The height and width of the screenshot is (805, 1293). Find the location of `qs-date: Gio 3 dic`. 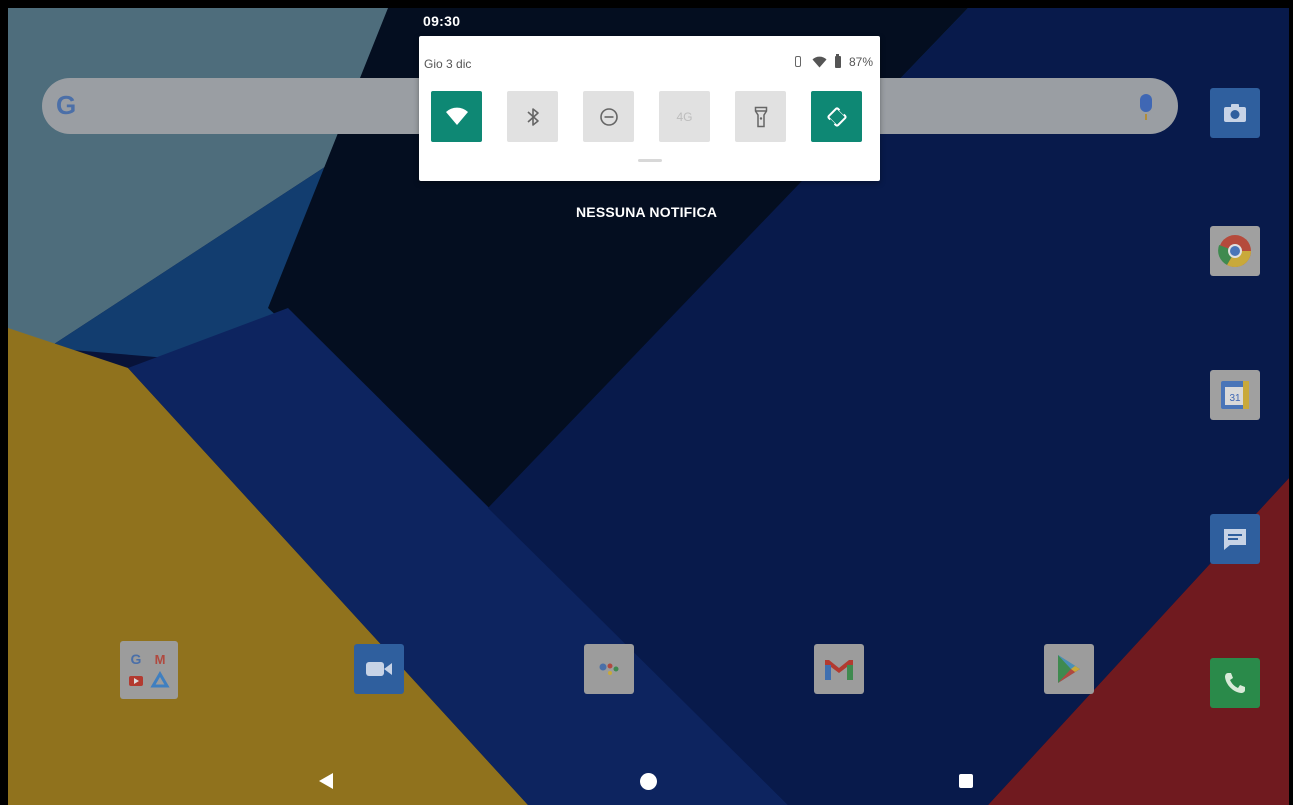

qs-date: Gio 3 dic is located at coordinates (448, 64).